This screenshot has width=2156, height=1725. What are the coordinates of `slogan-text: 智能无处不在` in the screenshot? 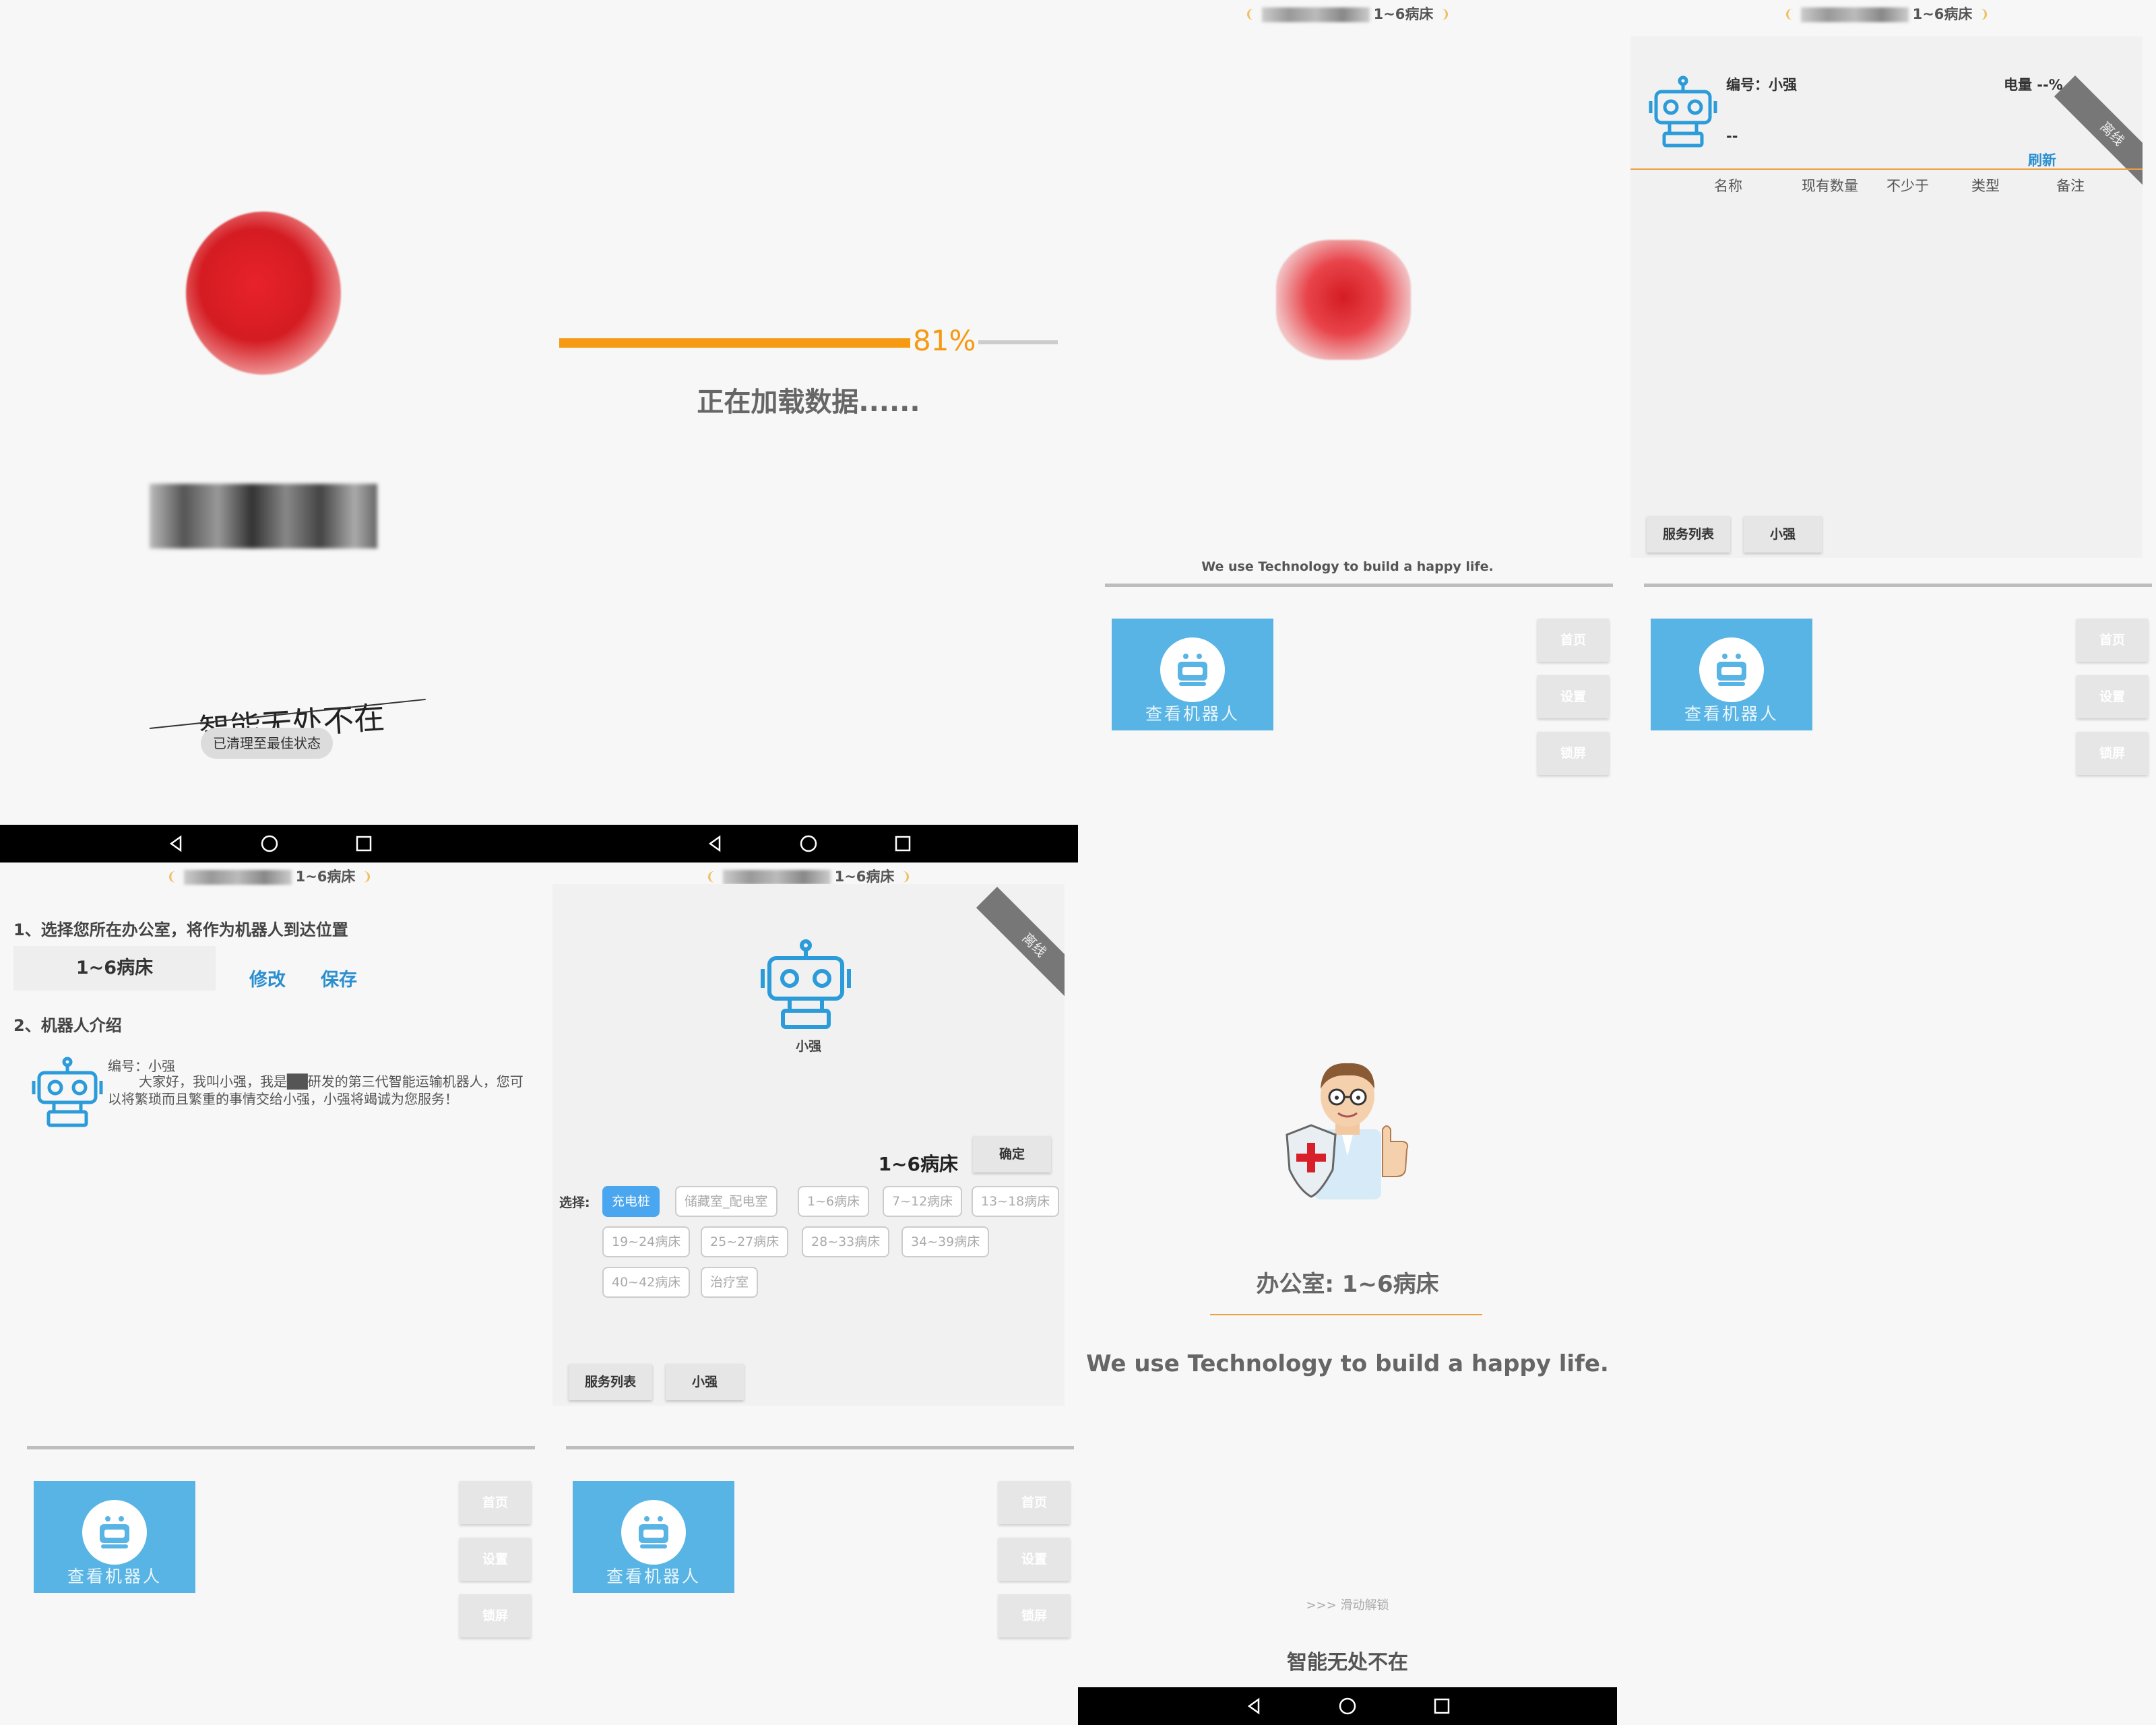 It's located at (1347, 1662).